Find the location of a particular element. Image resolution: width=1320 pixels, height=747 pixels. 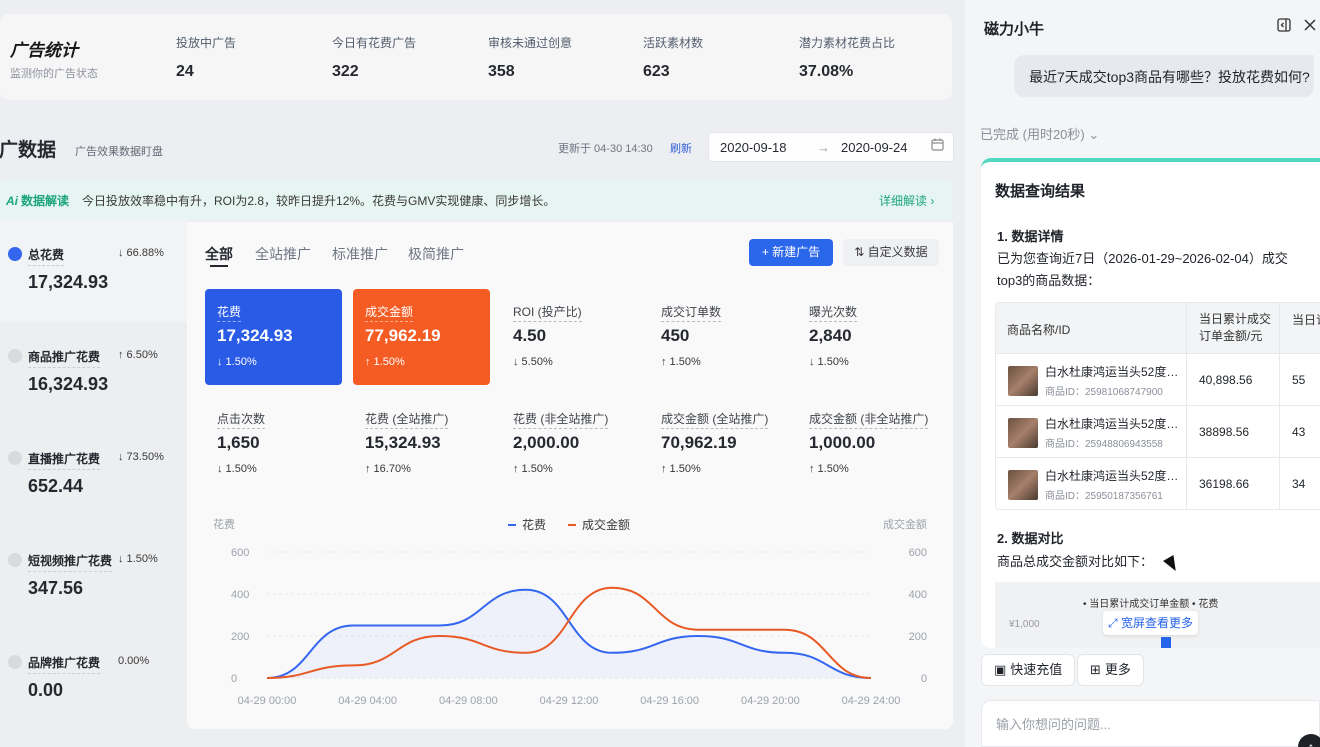

y-tick-right: 0 is located at coordinates (924, 679).